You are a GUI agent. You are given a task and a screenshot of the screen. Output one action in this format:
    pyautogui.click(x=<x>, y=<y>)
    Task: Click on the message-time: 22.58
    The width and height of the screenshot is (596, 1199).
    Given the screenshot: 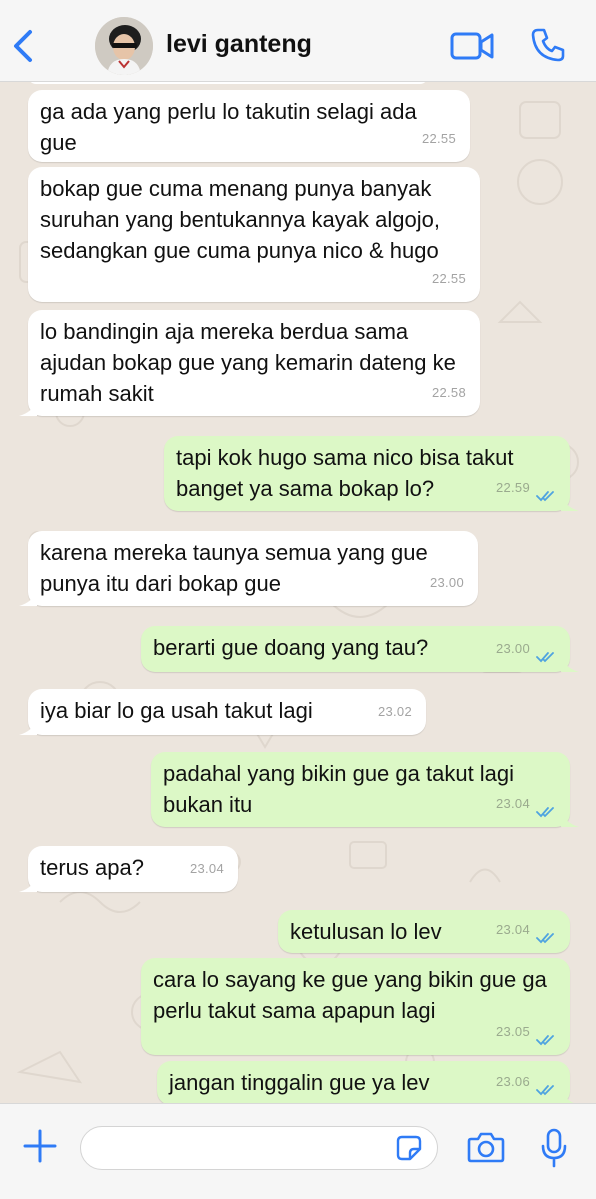 What is the action you would take?
    pyautogui.click(x=448, y=392)
    